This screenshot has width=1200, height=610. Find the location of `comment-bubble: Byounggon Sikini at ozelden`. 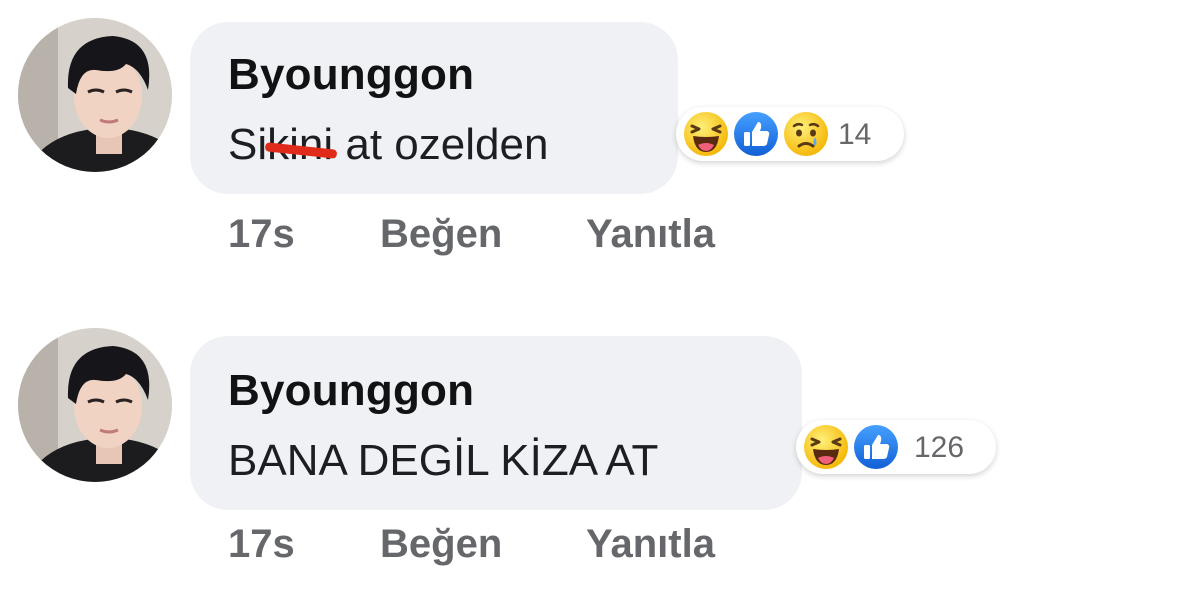

comment-bubble: Byounggon Sikini at ozelden is located at coordinates (434, 108).